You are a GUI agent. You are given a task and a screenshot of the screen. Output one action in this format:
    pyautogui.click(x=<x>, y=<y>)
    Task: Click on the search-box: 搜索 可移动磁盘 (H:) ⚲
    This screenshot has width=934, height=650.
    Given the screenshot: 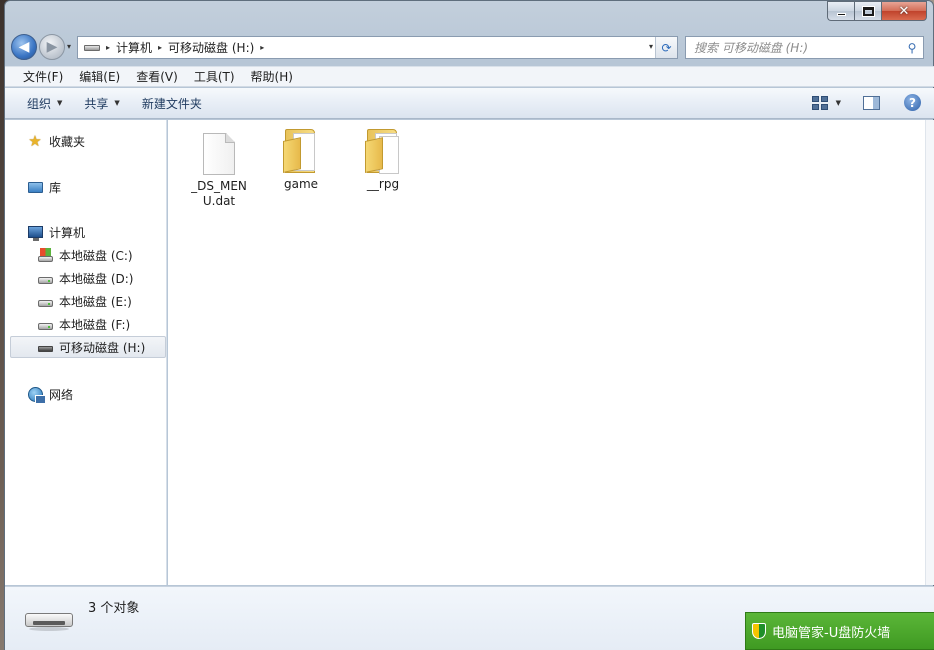 What is the action you would take?
    pyautogui.click(x=804, y=47)
    